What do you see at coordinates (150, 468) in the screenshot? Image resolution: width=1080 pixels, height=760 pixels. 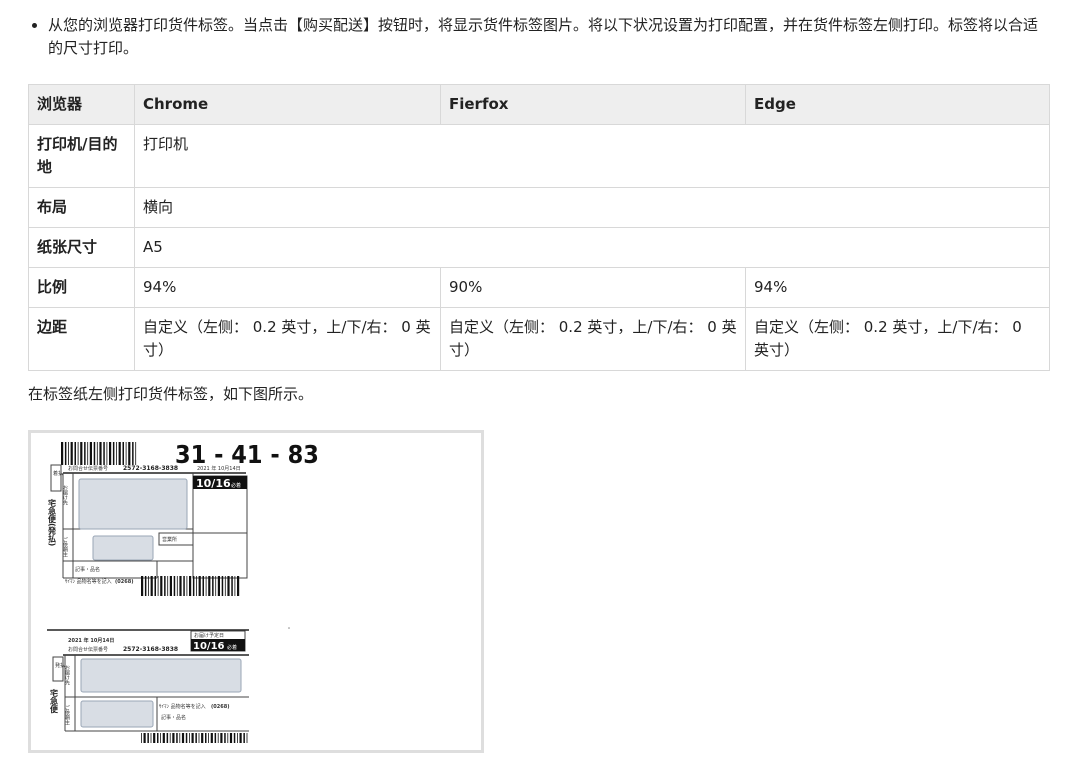 I see `upper-tracking-number: 2572-3168-3838` at bounding box center [150, 468].